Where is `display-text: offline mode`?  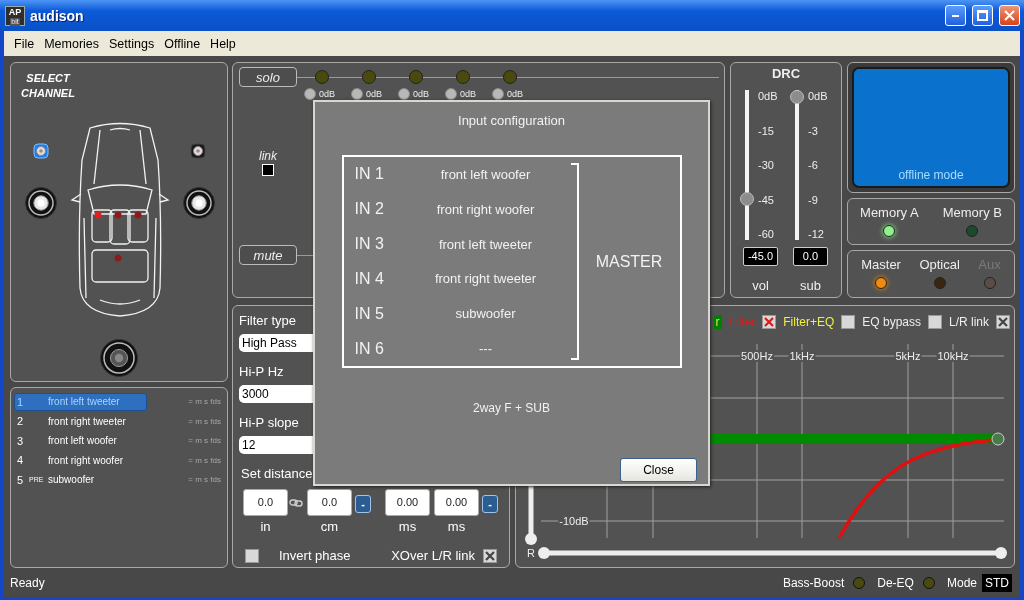
display-text: offline mode is located at coordinates (931, 175).